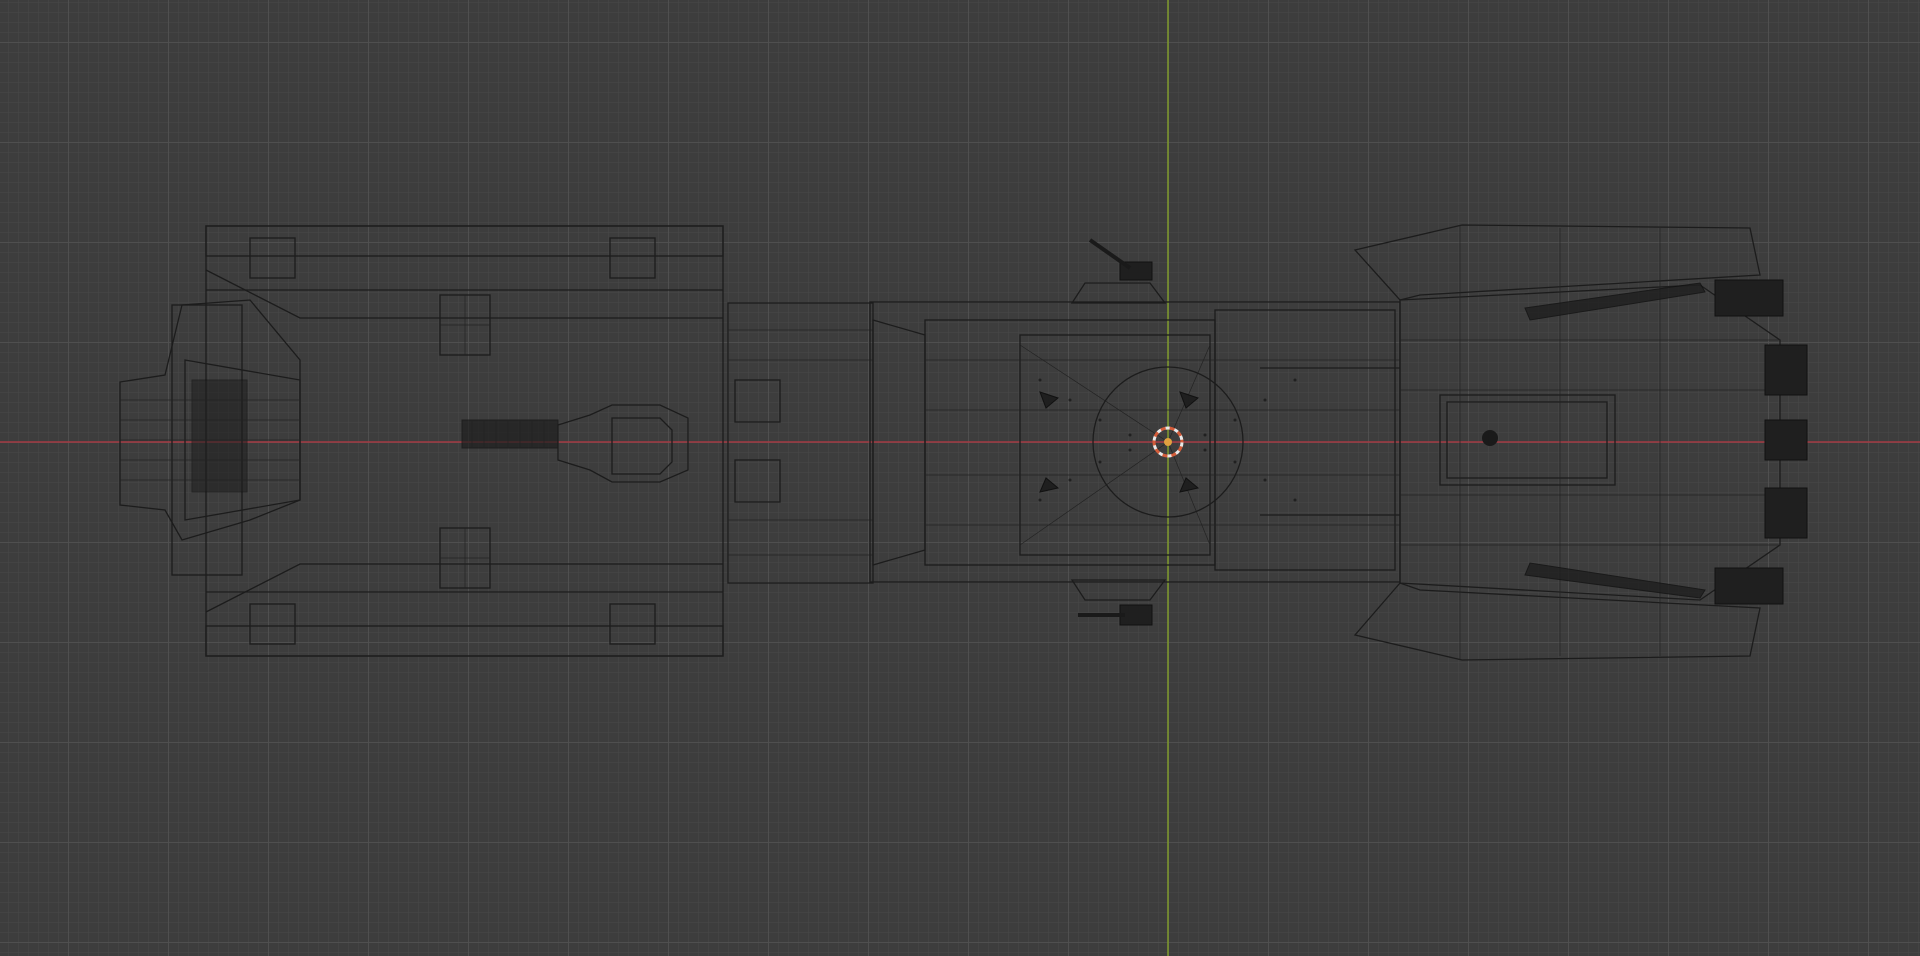 Image resolution: width=1920 pixels, height=956 pixels. Describe the element at coordinates (575, 443) in the screenshot. I see `rear-turret` at that location.